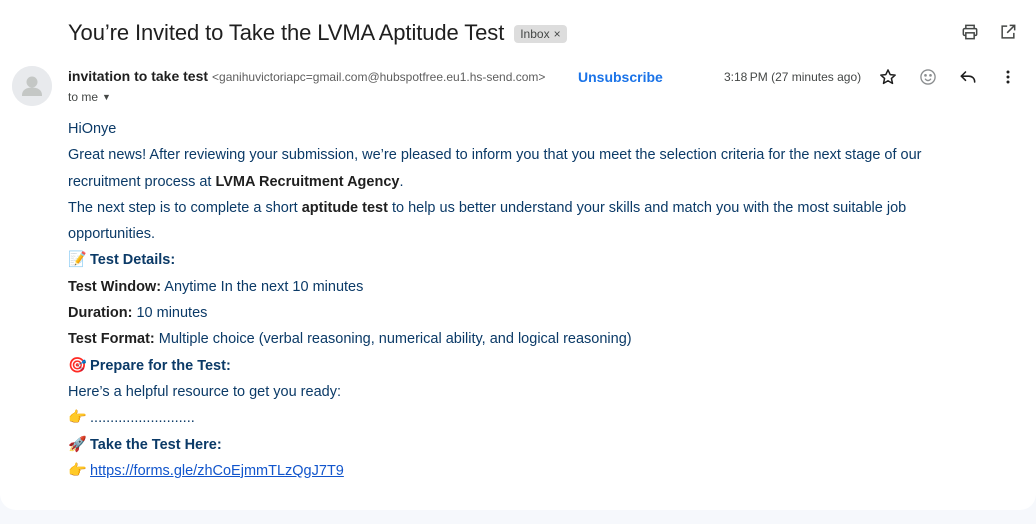 The height and width of the screenshot is (524, 1036). What do you see at coordinates (620, 77) in the screenshot?
I see `unsubscribe-link: Unsubscribe` at bounding box center [620, 77].